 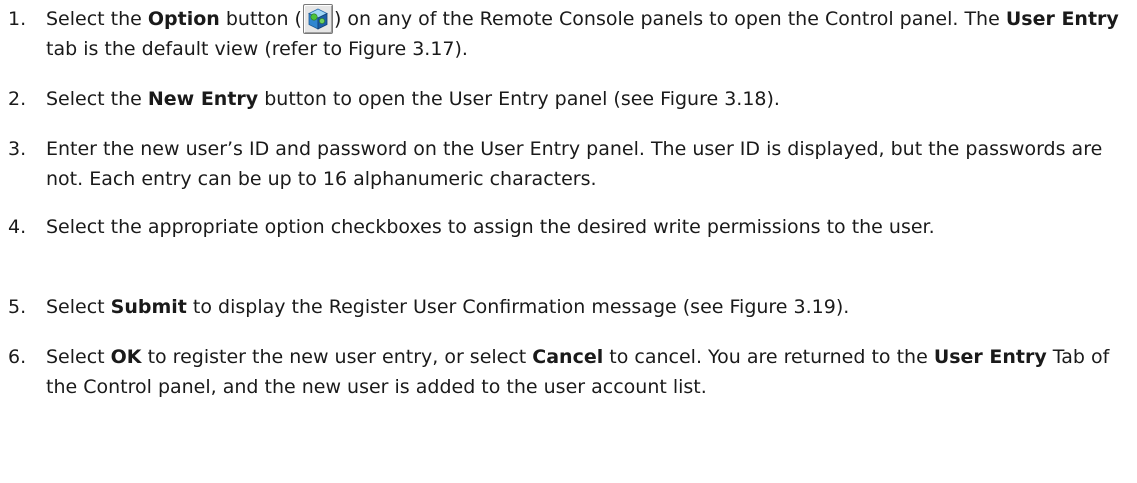 I want to click on bold-term: New Entry, so click(x=203, y=99).